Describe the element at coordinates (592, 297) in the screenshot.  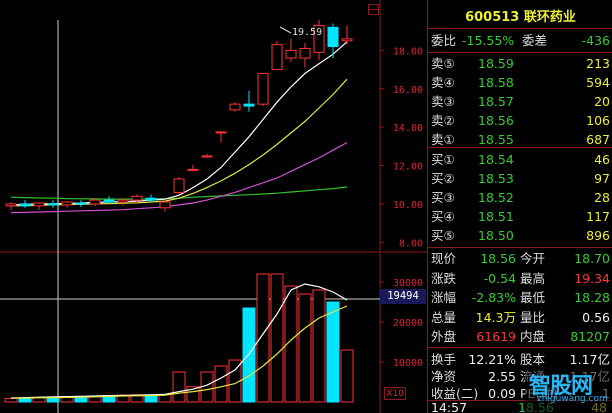
I see `stat-value: 18.28` at that location.